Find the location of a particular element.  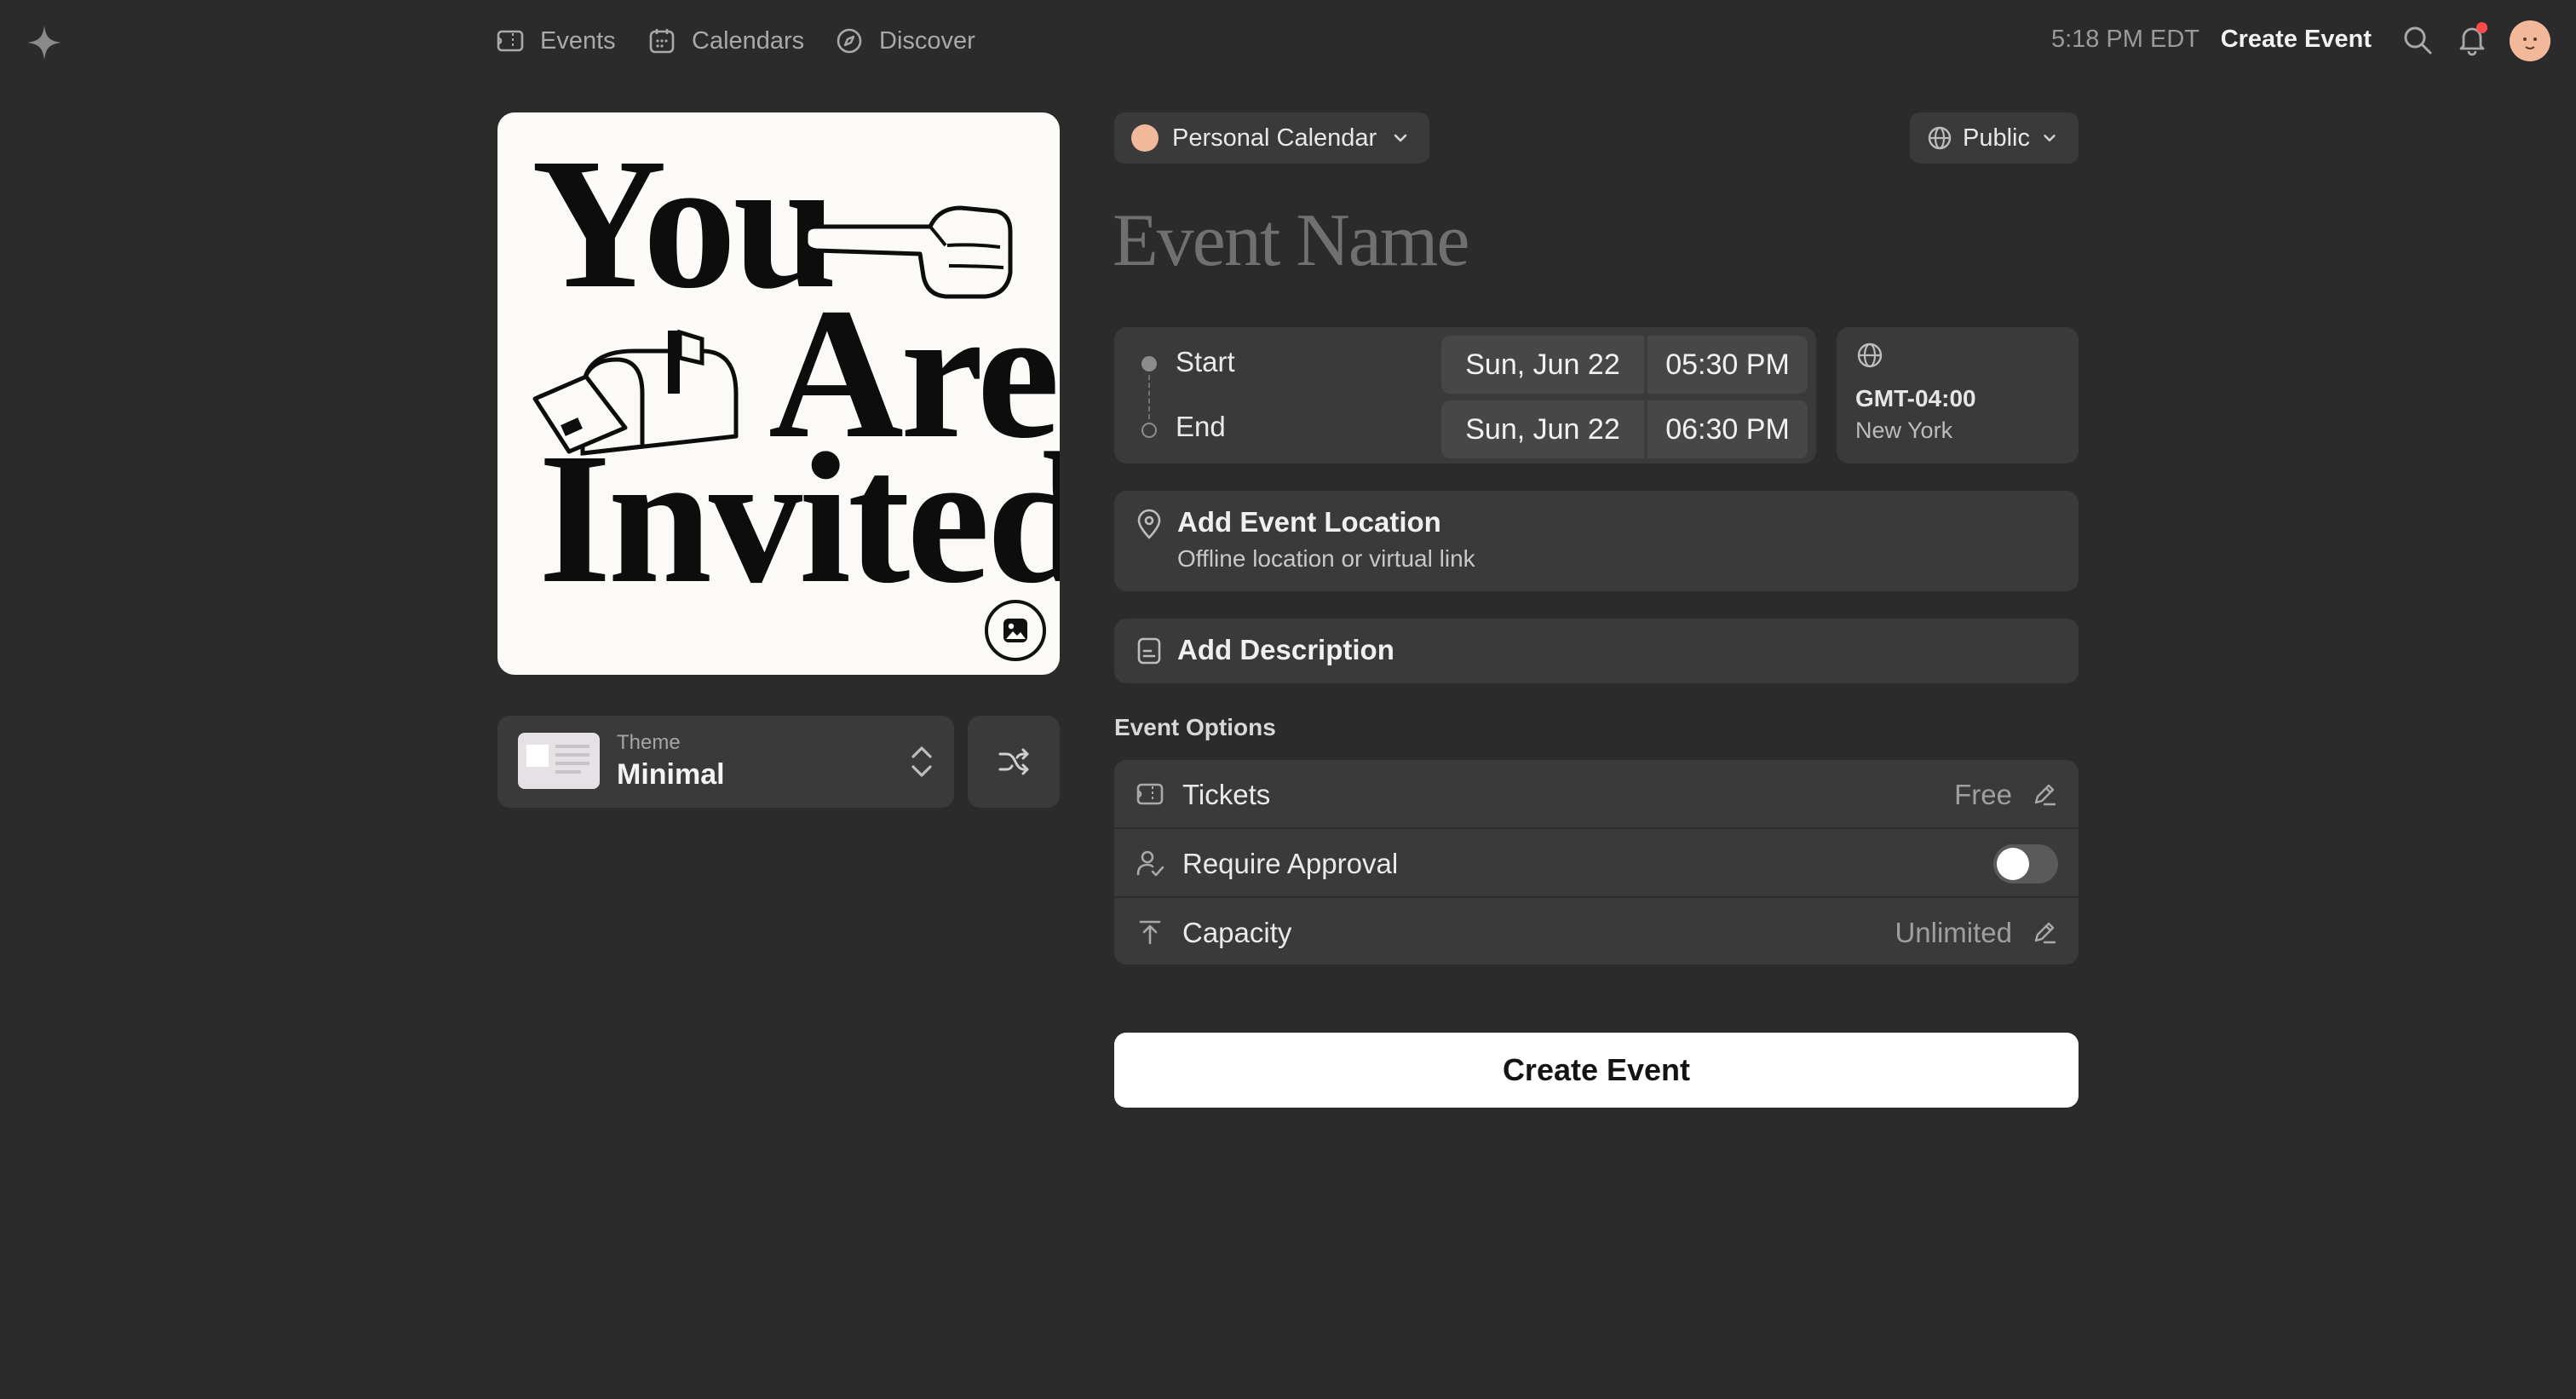

calendar-select-dropdown: Personal Calendar is located at coordinates (1272, 138).